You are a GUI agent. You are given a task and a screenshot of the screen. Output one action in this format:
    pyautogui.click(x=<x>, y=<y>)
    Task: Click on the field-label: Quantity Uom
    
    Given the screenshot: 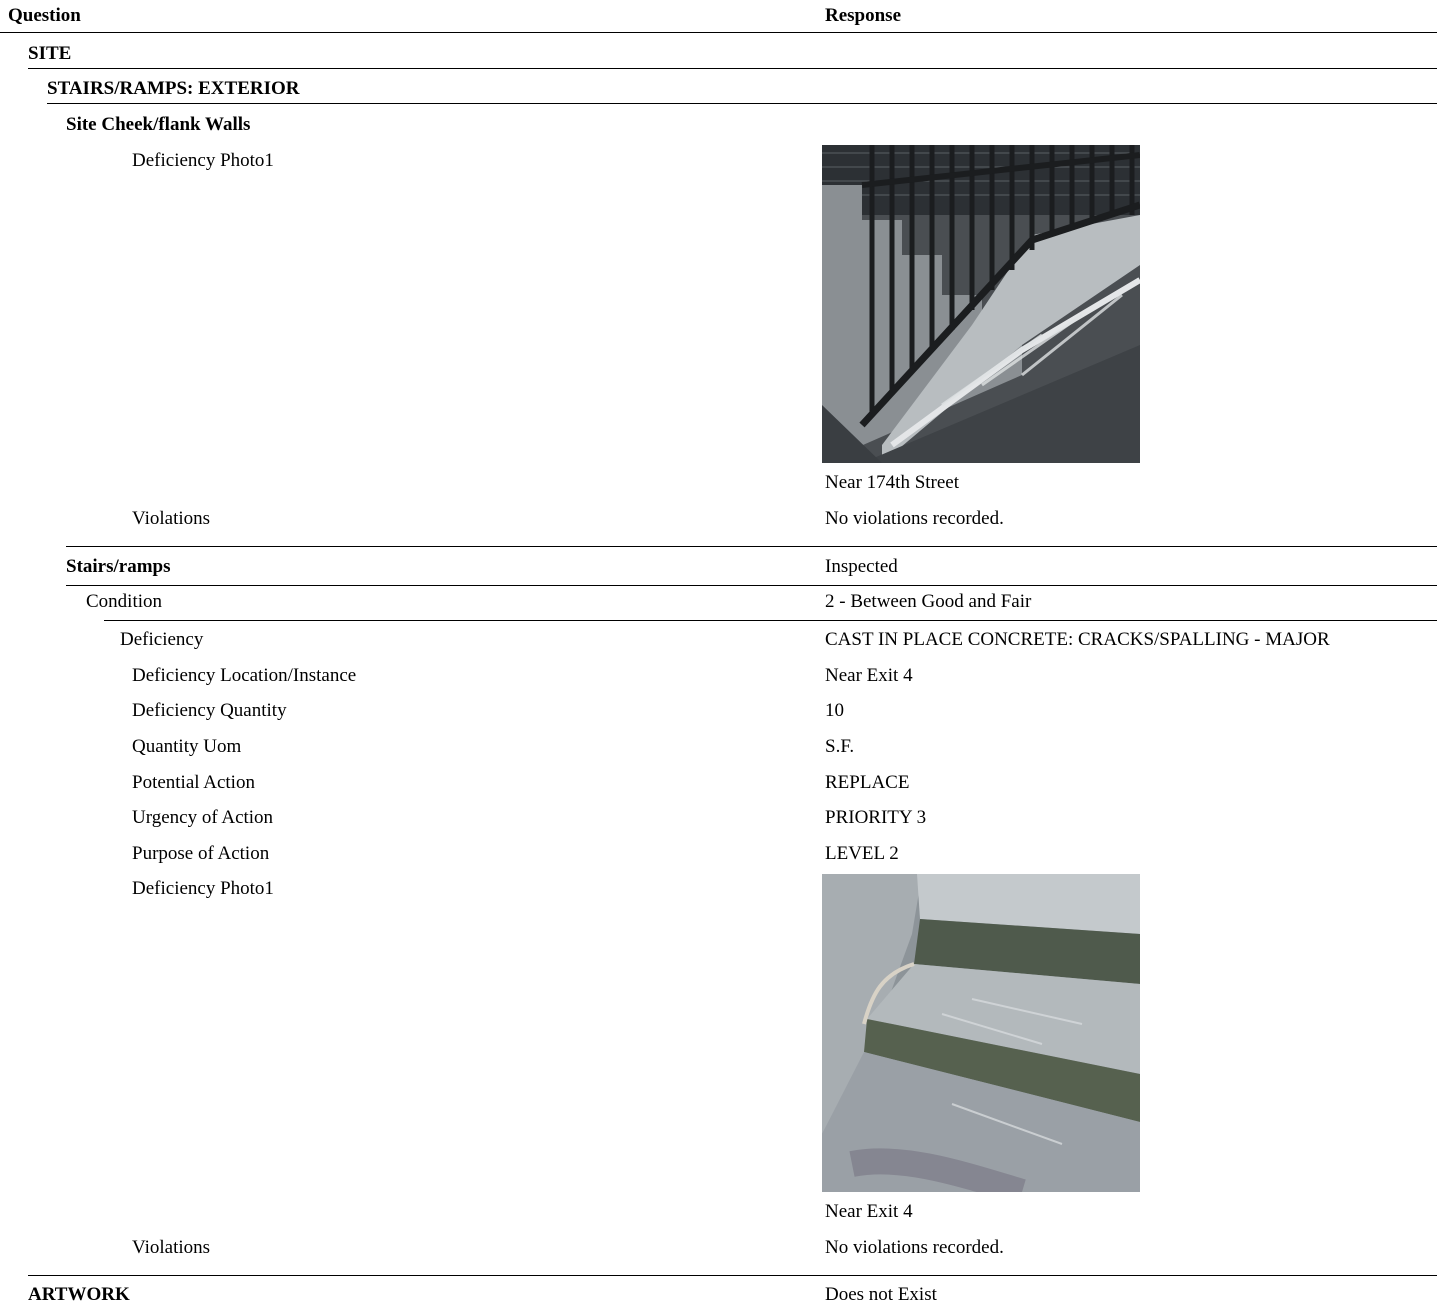 What is the action you would take?
    pyautogui.click(x=187, y=746)
    